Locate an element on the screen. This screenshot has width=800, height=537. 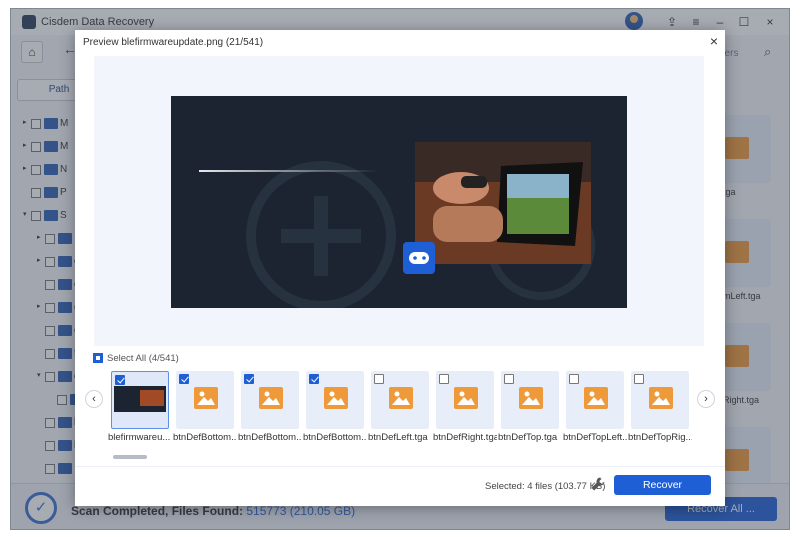
next-button: › is located at coordinates (706, 399).